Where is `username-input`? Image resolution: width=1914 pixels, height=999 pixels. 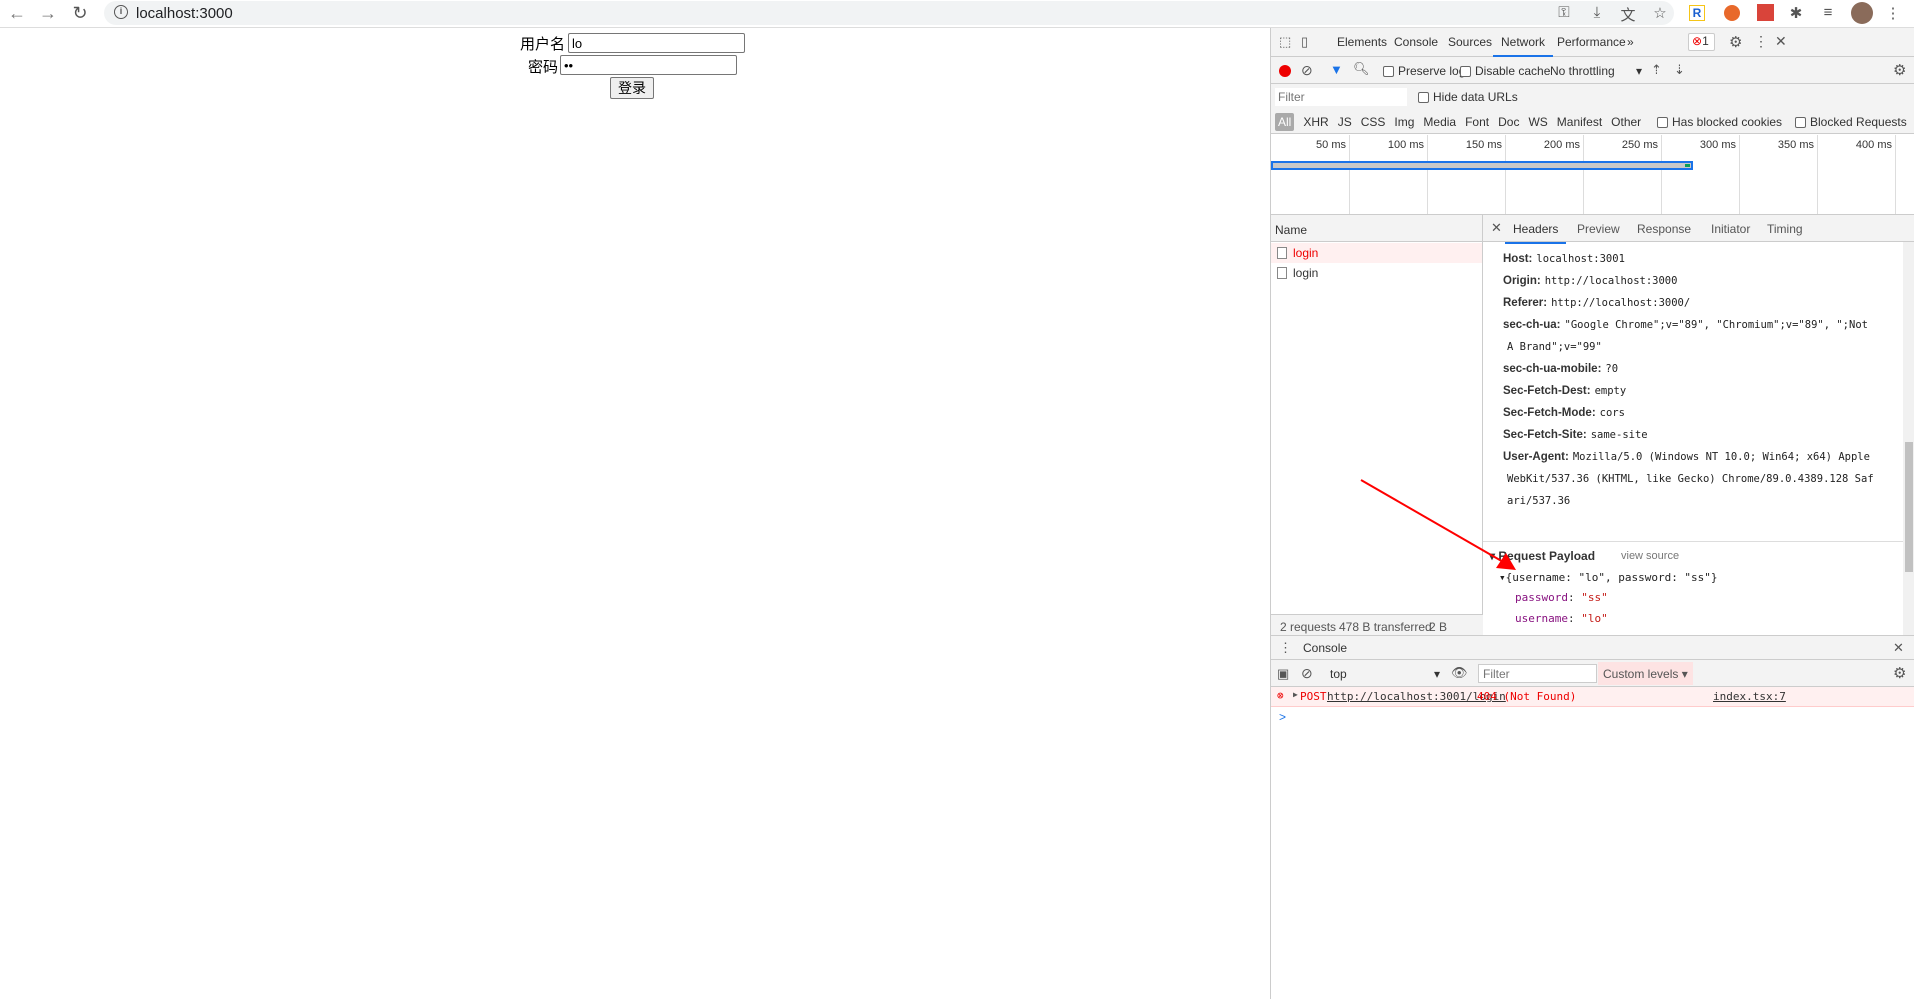
username-input is located at coordinates (656, 43).